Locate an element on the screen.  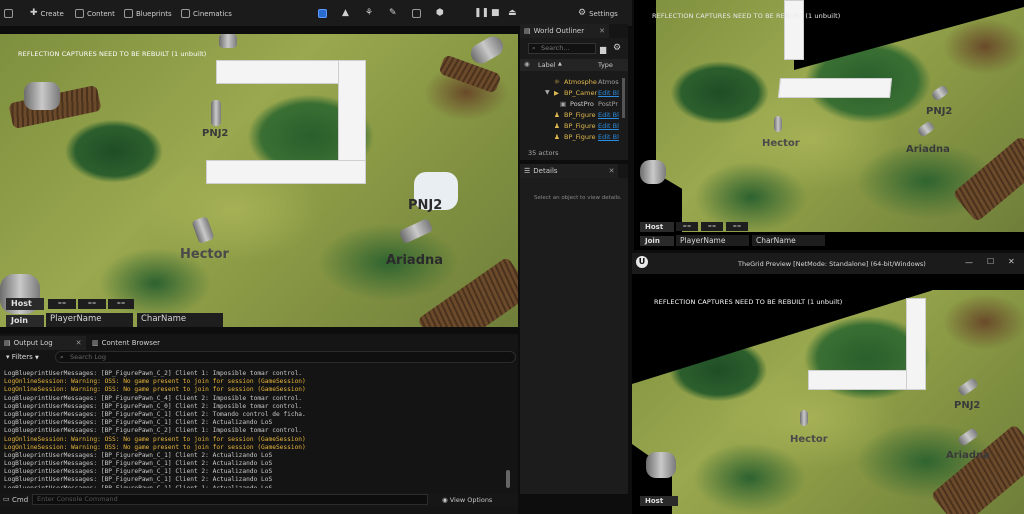
log-search-placeholder: Search Log is located at coordinates (88, 357).